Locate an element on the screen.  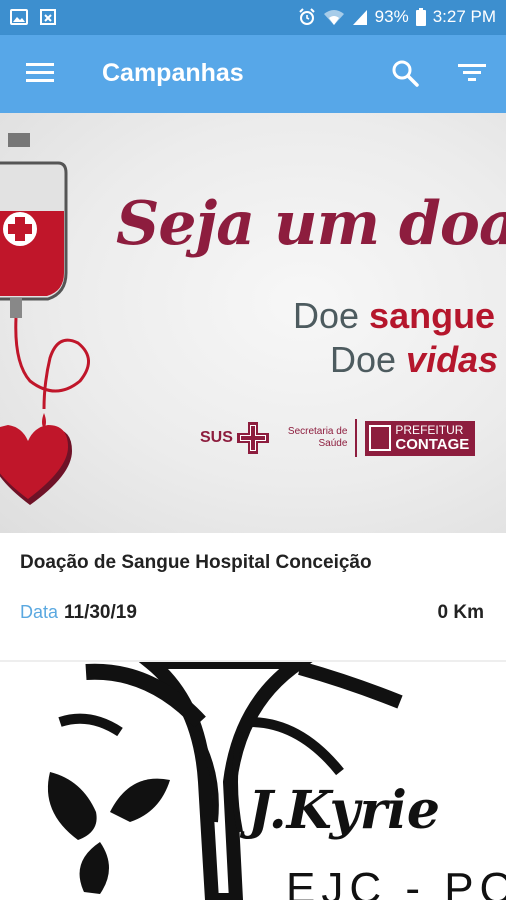
wifi-icon is located at coordinates (333, 17).